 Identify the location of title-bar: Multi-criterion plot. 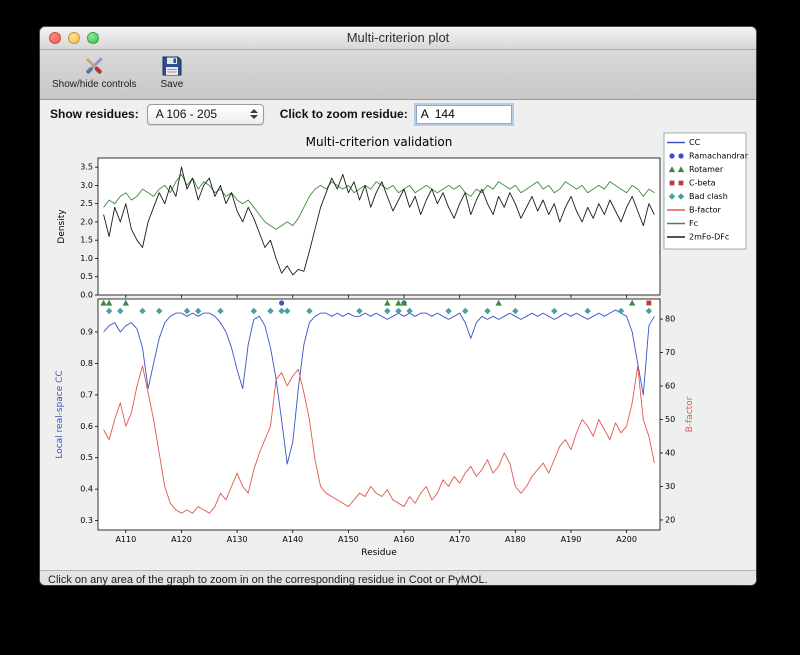
(398, 38).